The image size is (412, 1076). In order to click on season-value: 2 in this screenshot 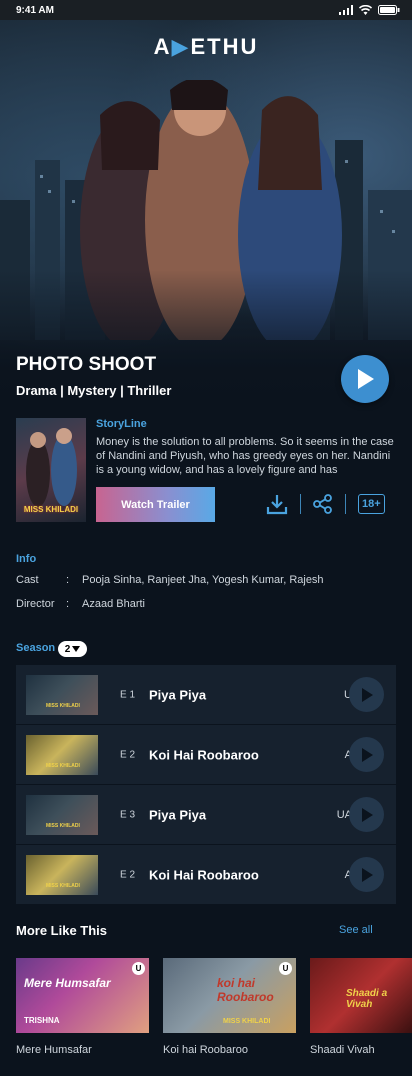, I will do `click(67, 649)`.